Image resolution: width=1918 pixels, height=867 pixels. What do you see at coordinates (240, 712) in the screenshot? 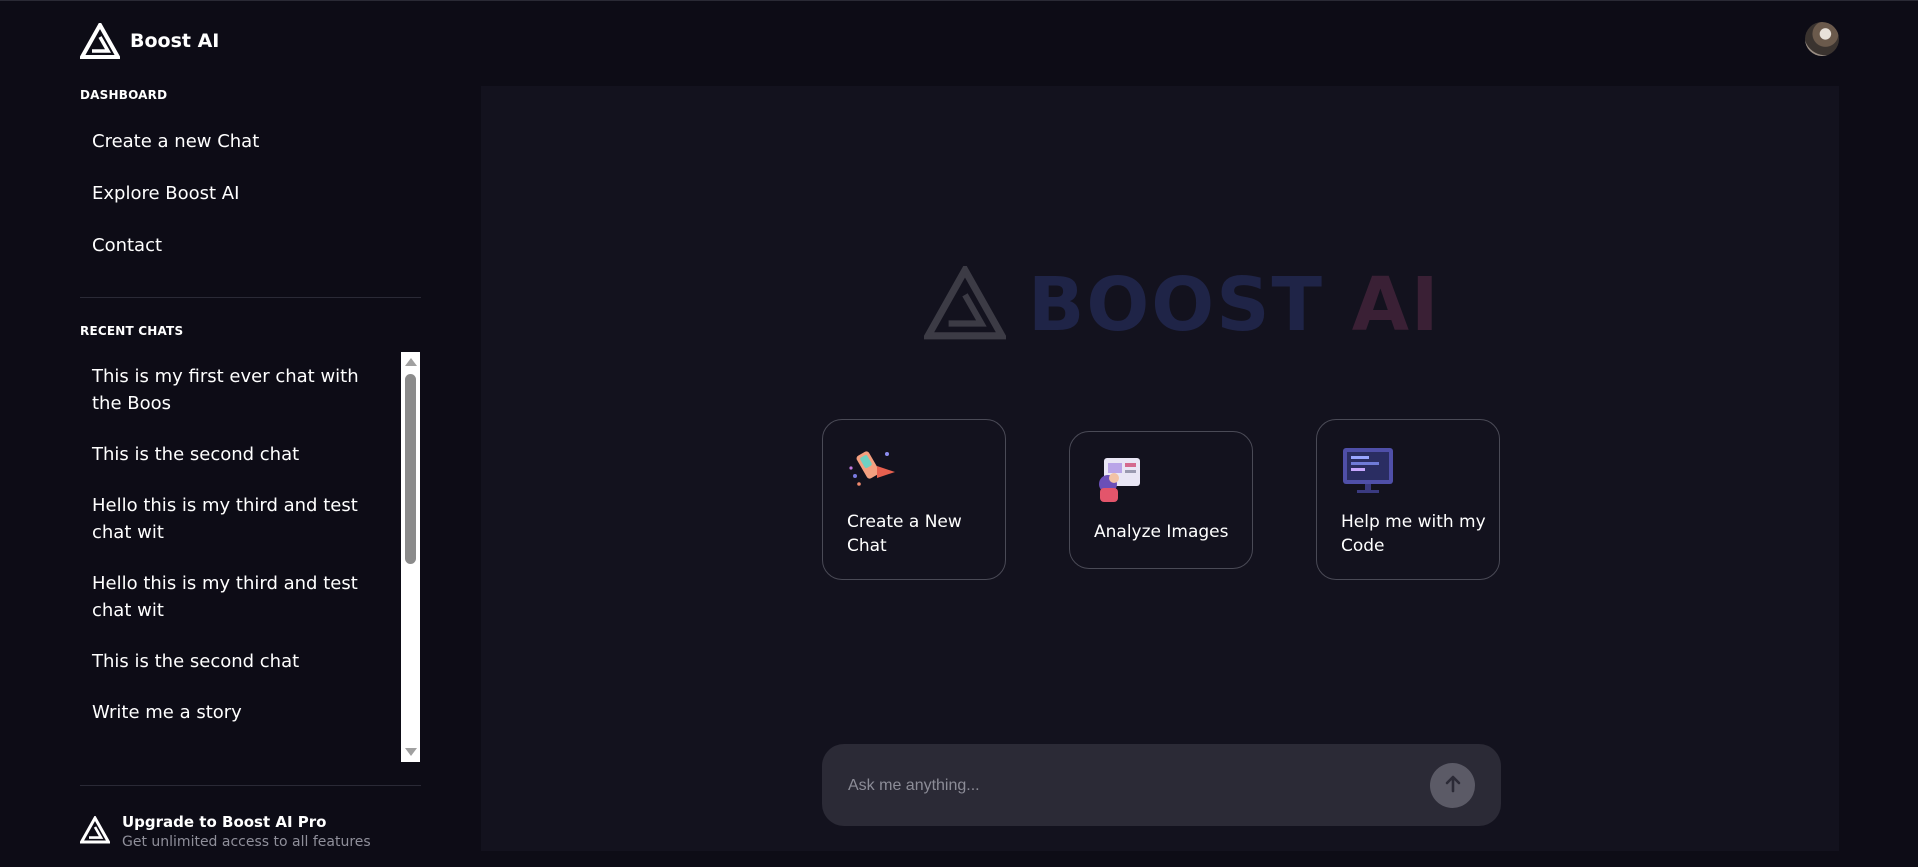
I see `recent-chat-item: Write me a story` at bounding box center [240, 712].